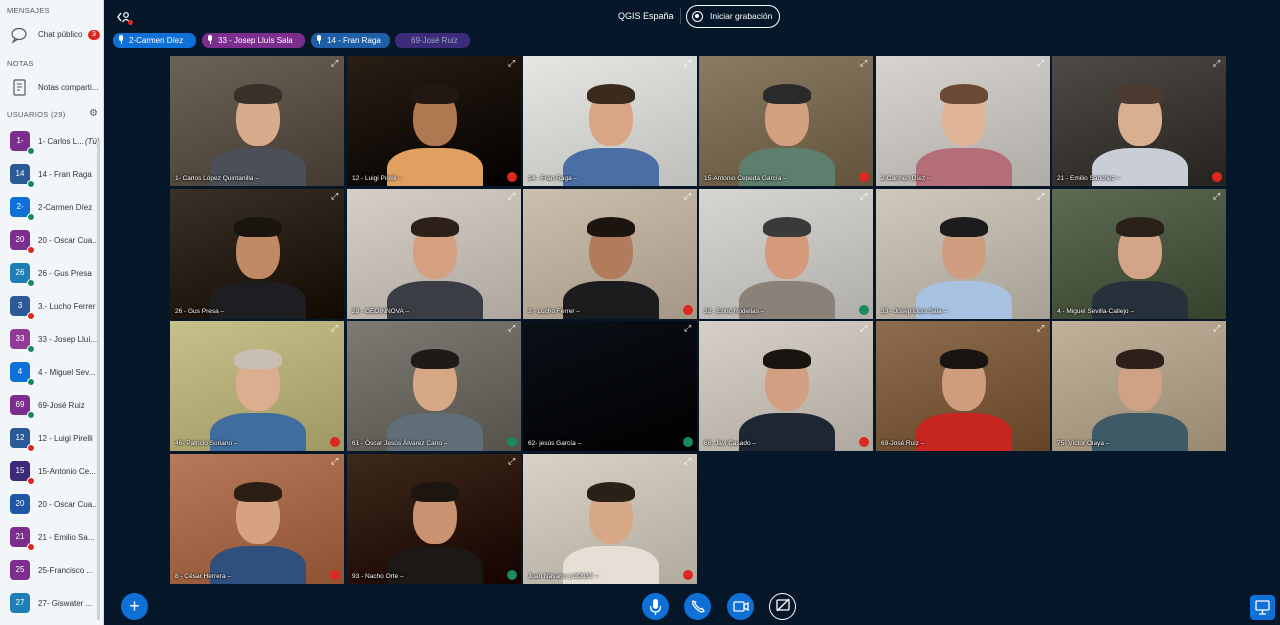 This screenshot has width=1280, height=625. What do you see at coordinates (1139, 386) in the screenshot?
I see `video-tile: ⤢ 75- Víctor Olaya –` at bounding box center [1139, 386].